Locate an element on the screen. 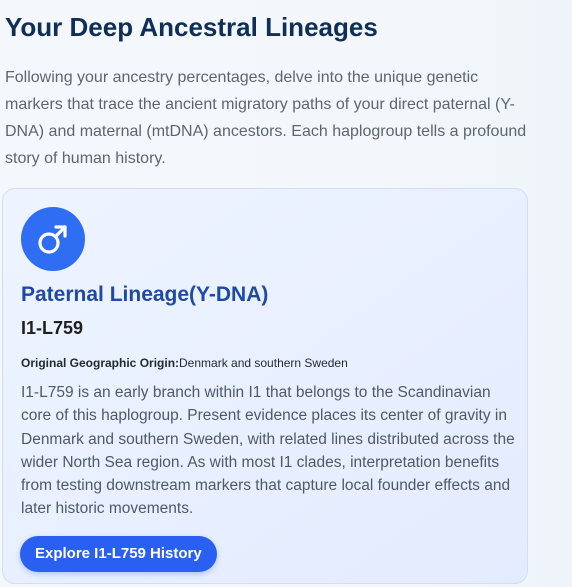 This screenshot has width=572, height=587. haplogroup-name: I1-L759 is located at coordinates (52, 328).